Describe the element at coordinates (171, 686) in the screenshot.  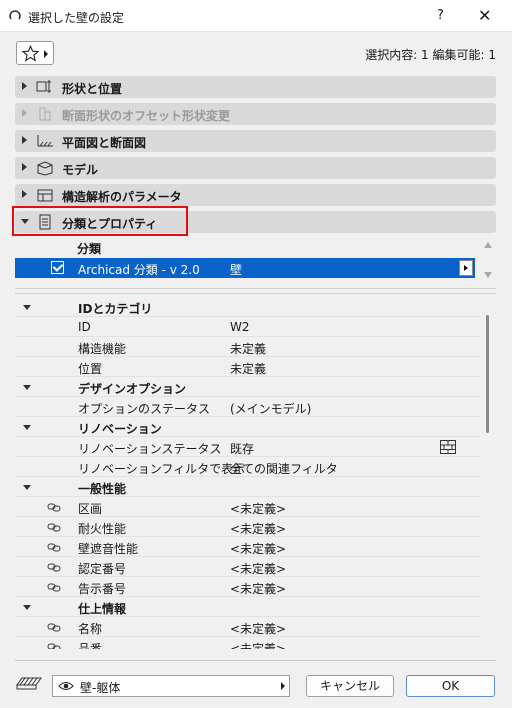
I see `layer-dropdown: 壁-躯体` at that location.